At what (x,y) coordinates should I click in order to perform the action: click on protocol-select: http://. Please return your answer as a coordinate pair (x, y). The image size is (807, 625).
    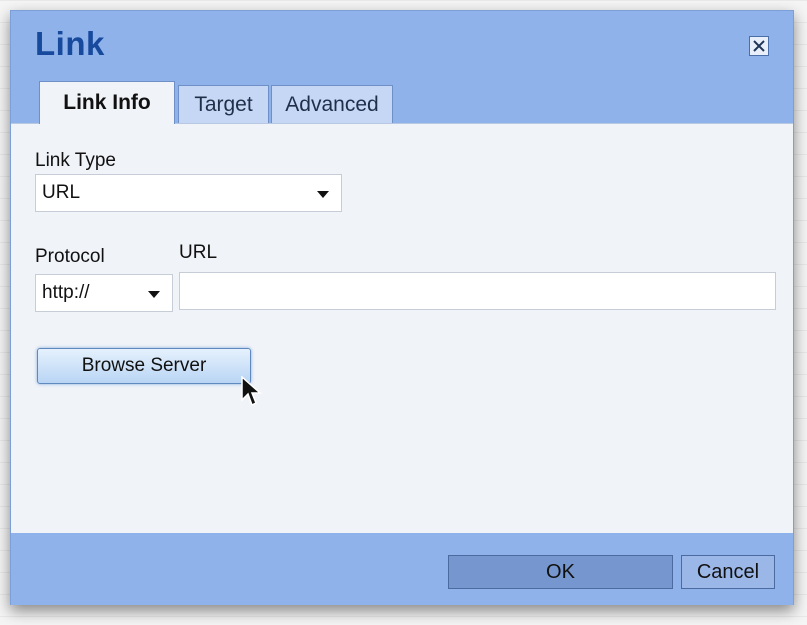
    Looking at the image, I should click on (104, 293).